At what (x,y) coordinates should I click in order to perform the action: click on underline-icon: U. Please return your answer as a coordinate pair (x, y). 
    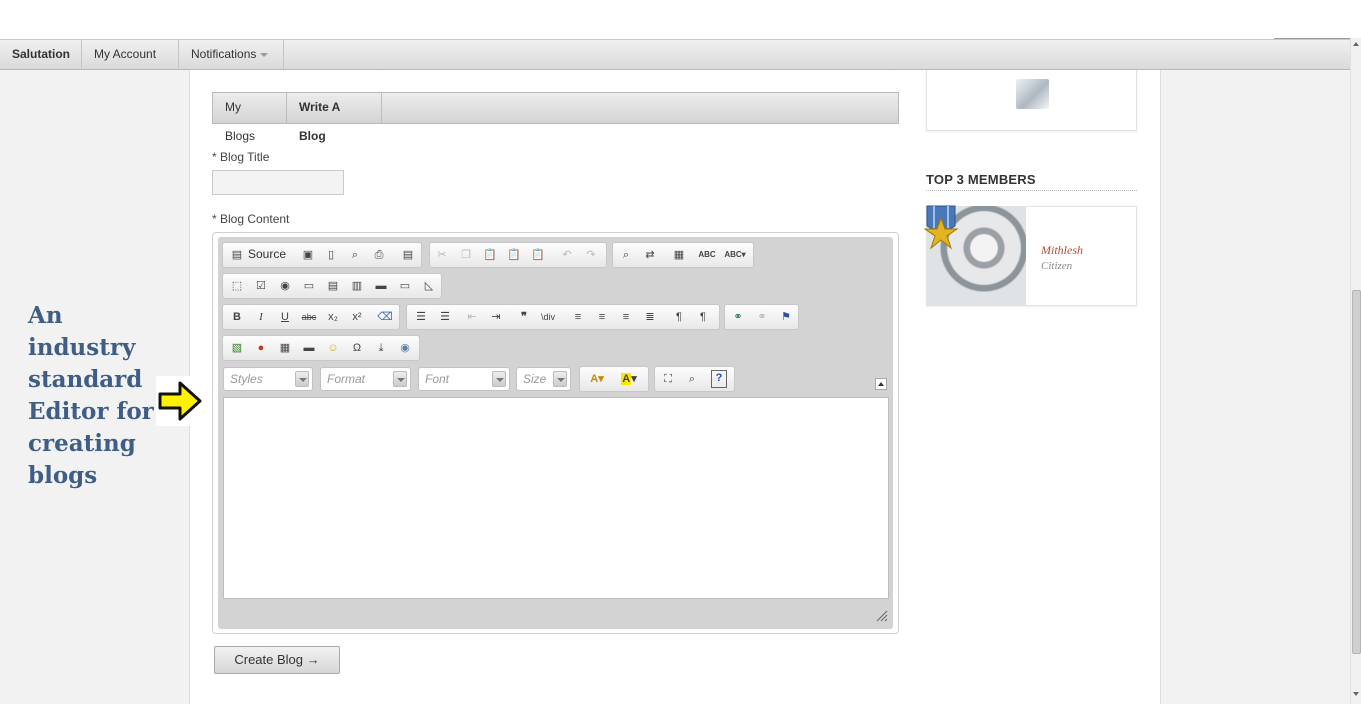
    Looking at the image, I should click on (285, 317).